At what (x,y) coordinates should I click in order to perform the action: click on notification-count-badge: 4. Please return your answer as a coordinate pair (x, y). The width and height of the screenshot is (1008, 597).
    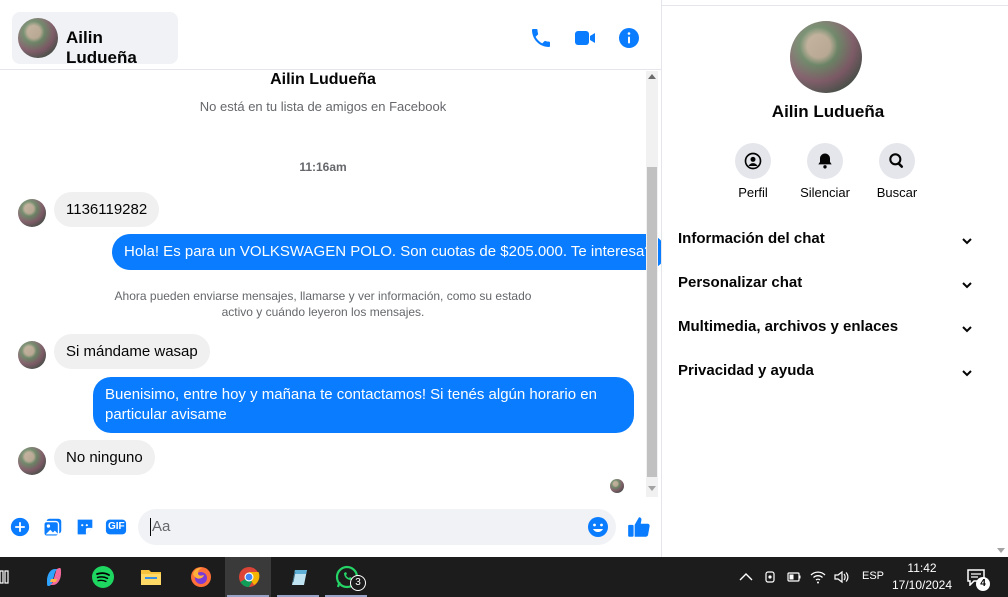
    Looking at the image, I should click on (983, 584).